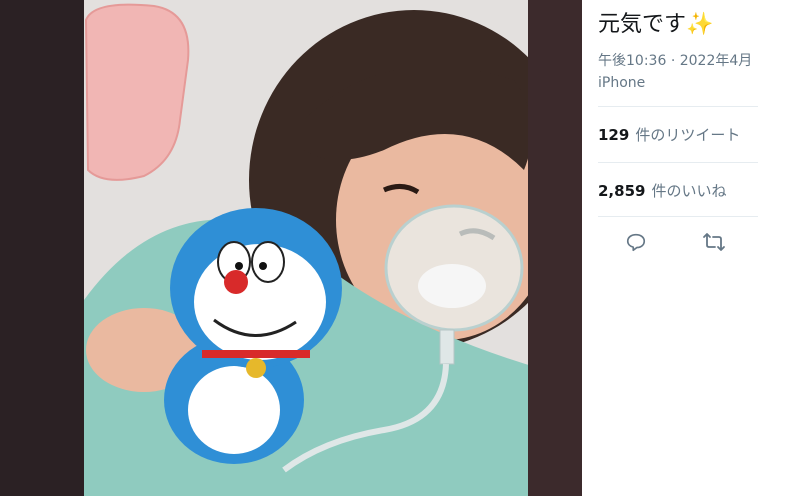 The width and height of the screenshot is (800, 496). Describe the element at coordinates (621, 83) in the screenshot. I see `tweet-source: iPhone` at that location.